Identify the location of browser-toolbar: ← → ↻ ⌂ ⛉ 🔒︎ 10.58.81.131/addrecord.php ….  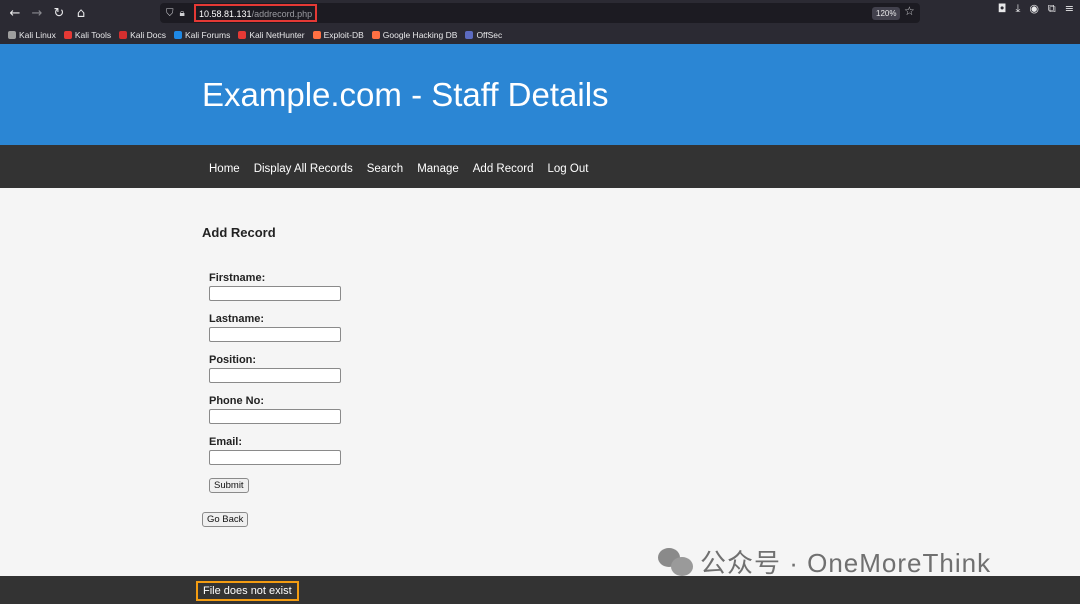
(540, 13).